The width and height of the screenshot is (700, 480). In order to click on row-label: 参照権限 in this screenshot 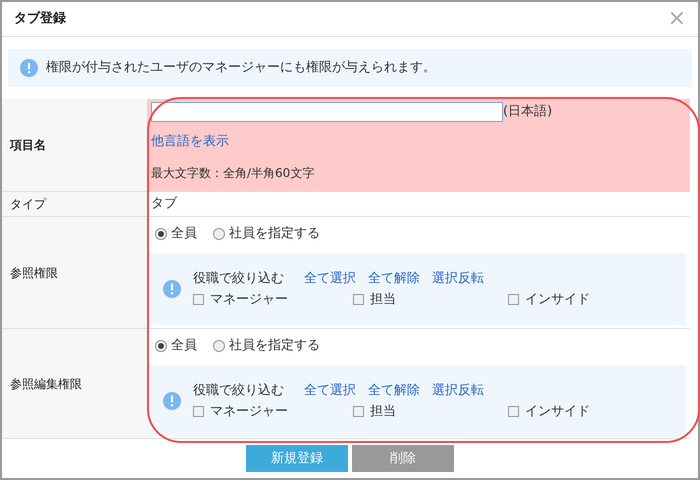, I will do `click(34, 273)`.